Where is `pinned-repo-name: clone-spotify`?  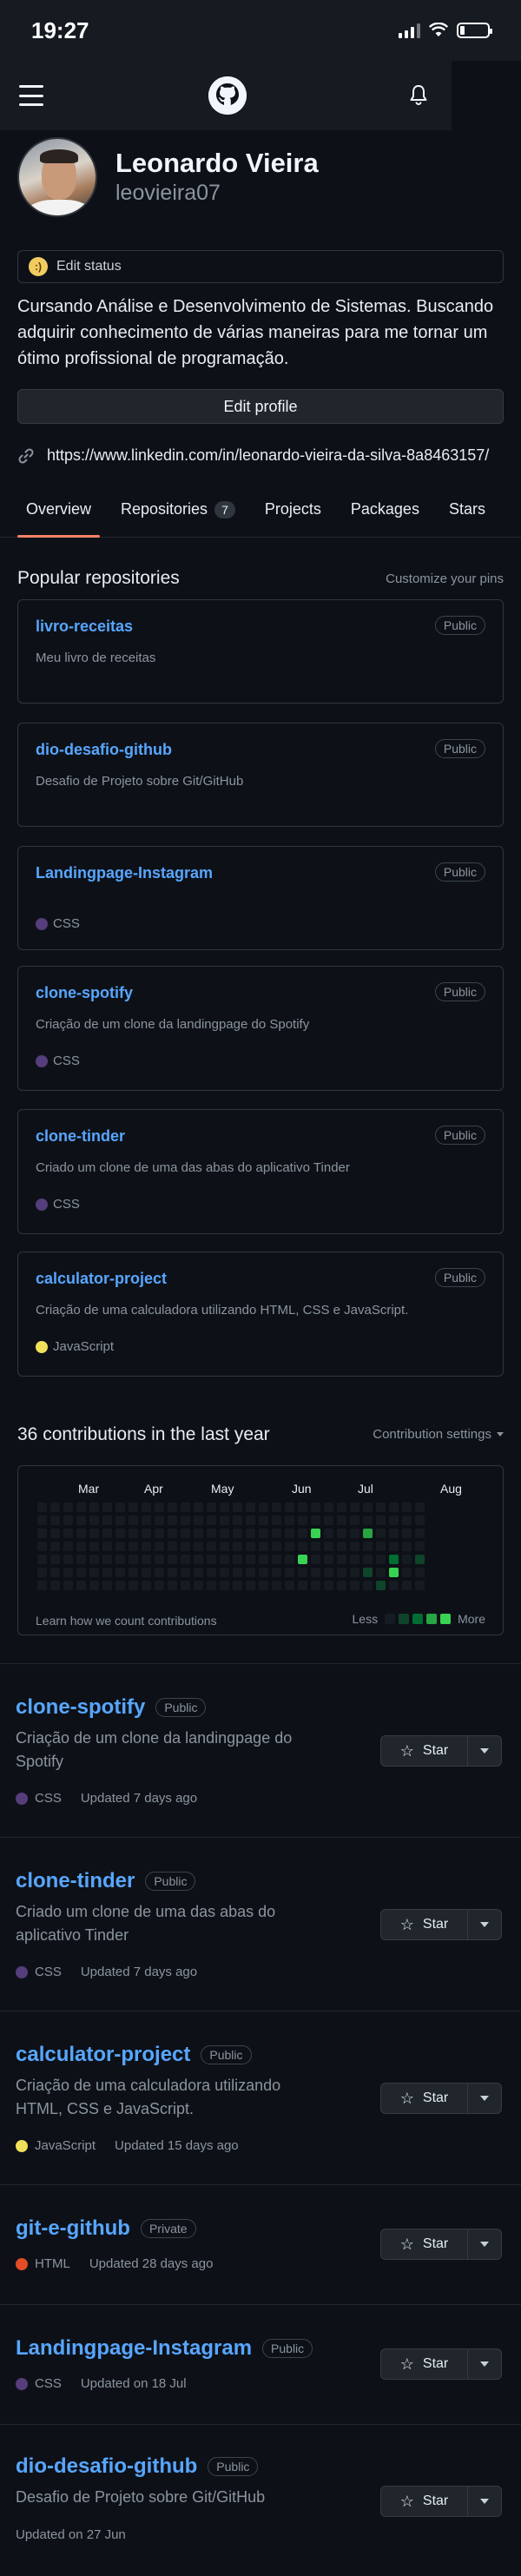 pinned-repo-name: clone-spotify is located at coordinates (84, 993).